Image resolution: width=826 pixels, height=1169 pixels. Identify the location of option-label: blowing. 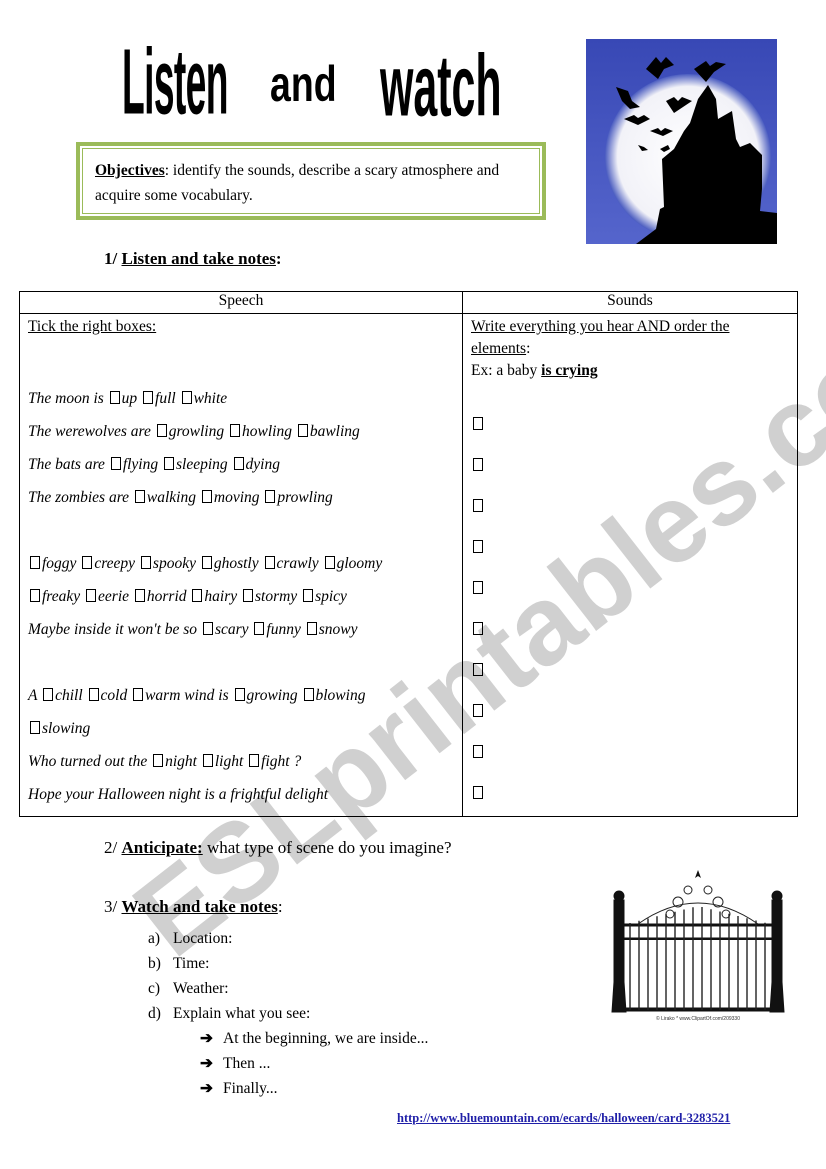
(340, 695).